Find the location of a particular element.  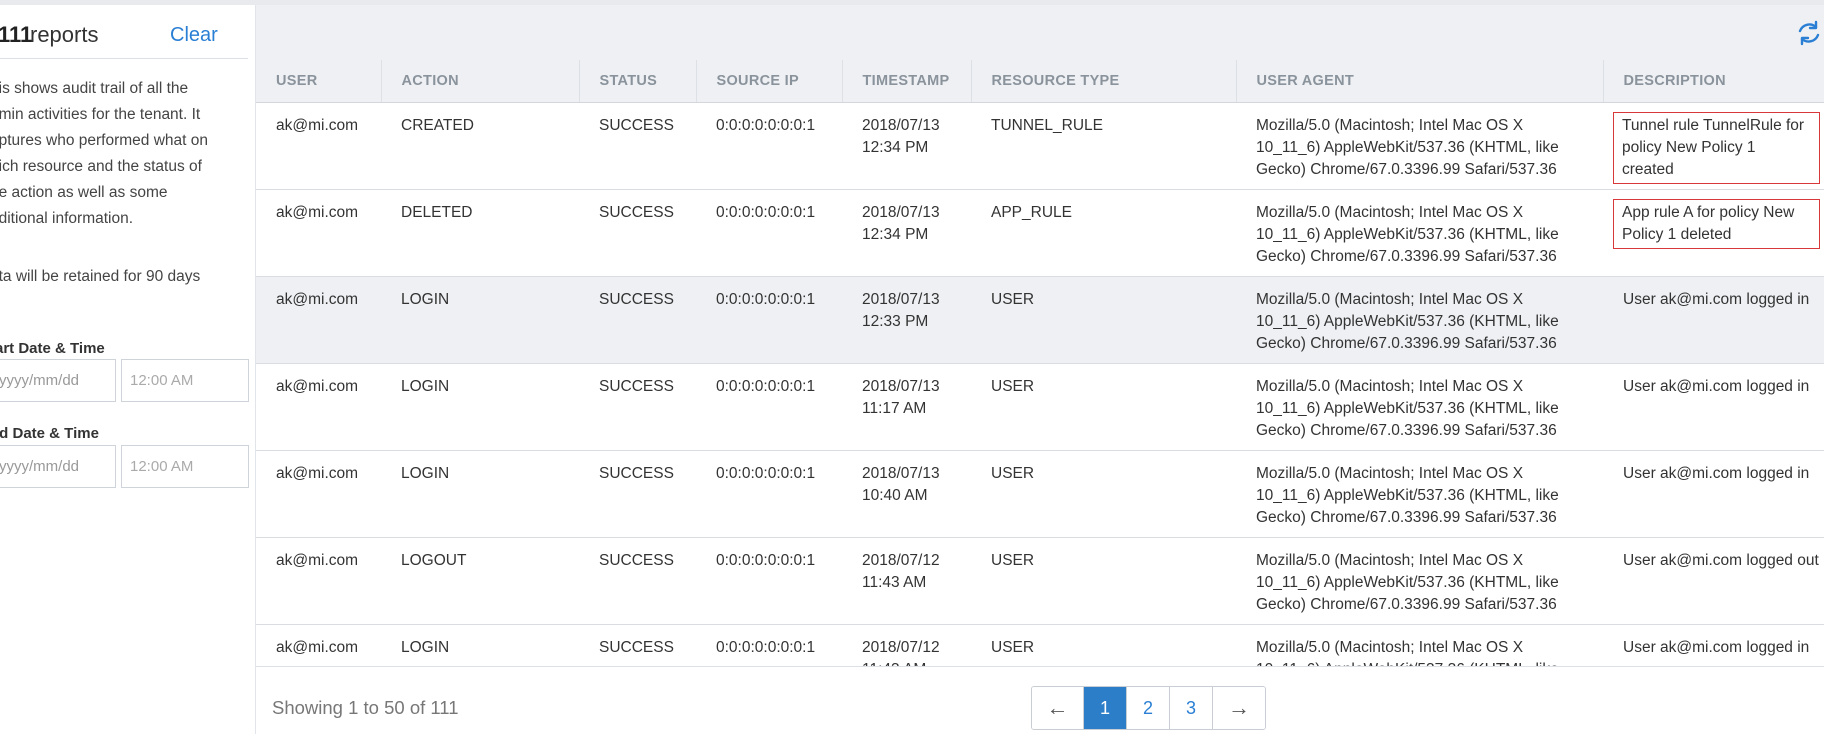

end-date-input: yyyy/mm/dd is located at coordinates (58, 466).